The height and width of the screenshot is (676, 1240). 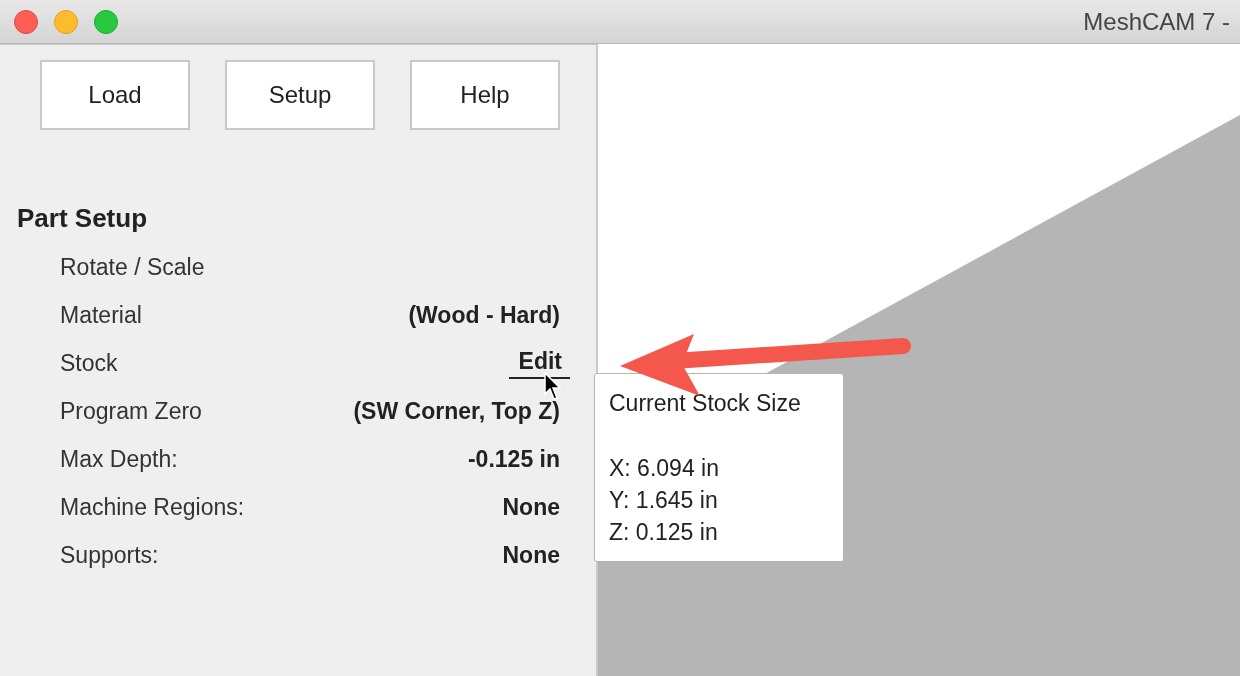 I want to click on zoom-button, so click(x=106, y=21).